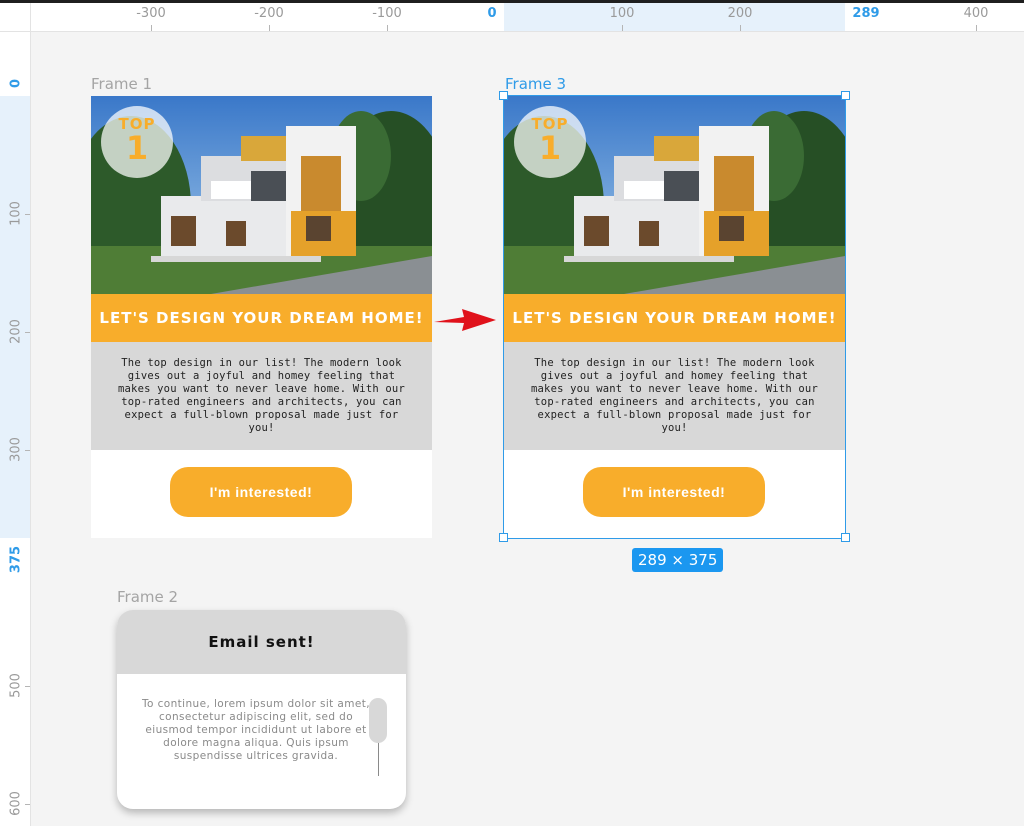 The image size is (1024, 826). Describe the element at coordinates (378, 720) in the screenshot. I see `scrollbar-thumb` at that location.